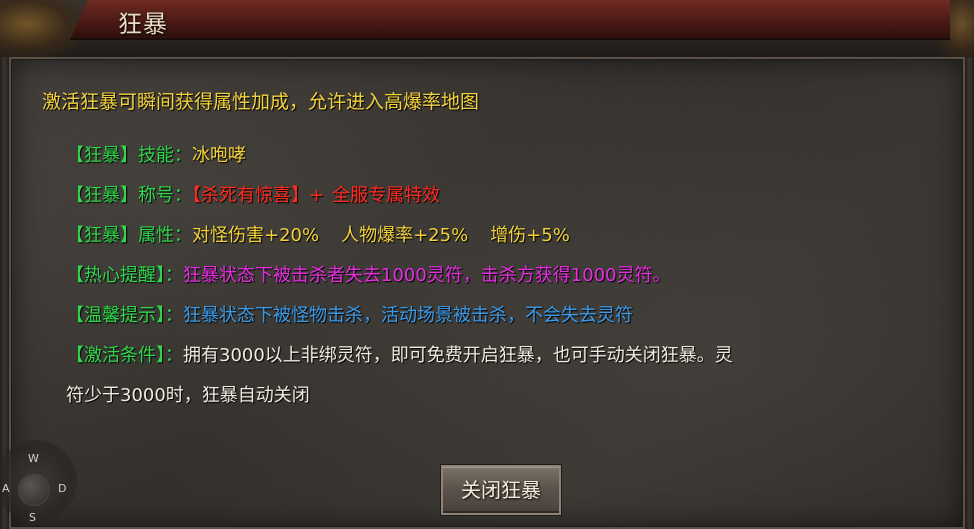  What do you see at coordinates (386, 195) in the screenshot?
I see `title-effect: 全服专属特效` at bounding box center [386, 195].